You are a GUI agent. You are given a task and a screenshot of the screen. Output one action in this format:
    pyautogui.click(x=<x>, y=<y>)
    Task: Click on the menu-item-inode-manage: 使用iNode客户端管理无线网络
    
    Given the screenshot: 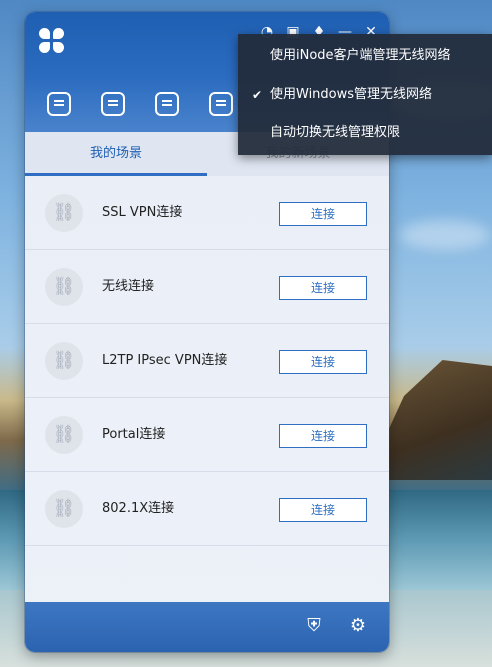 What is the action you would take?
    pyautogui.click(x=365, y=56)
    